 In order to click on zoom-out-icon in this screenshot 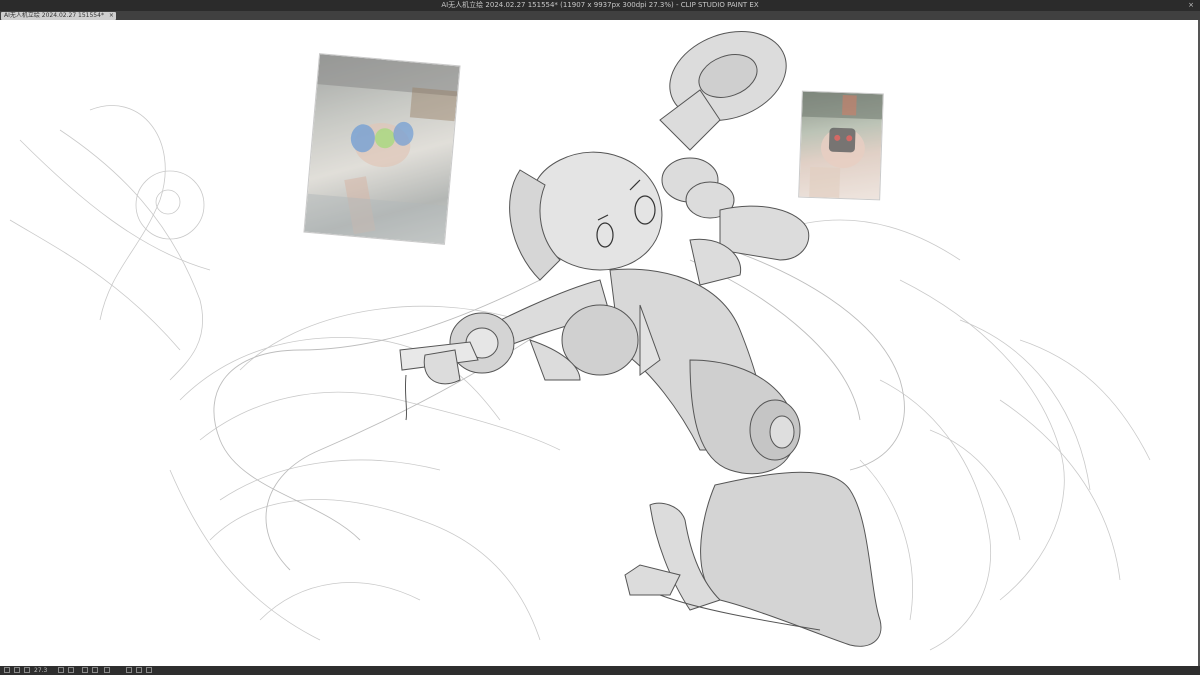, I will do `click(17, 670)`.